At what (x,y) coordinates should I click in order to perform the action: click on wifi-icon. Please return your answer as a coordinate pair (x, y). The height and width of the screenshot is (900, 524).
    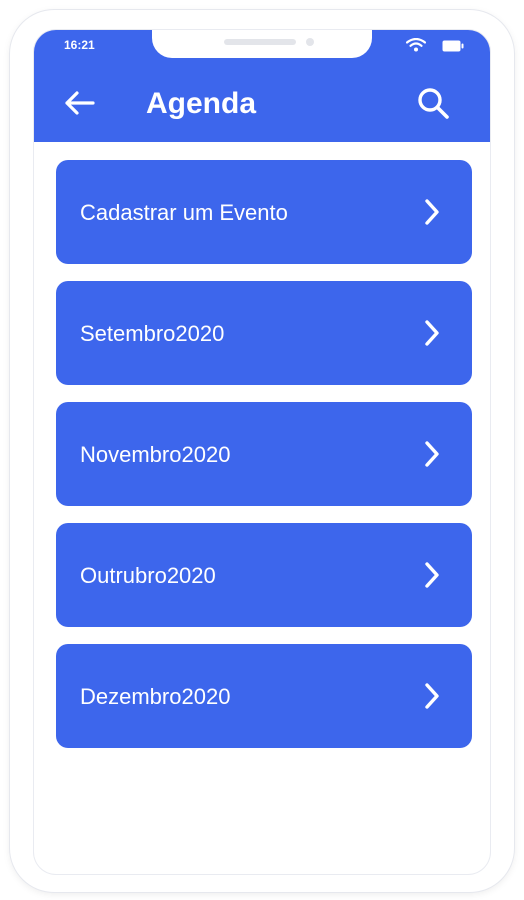
    Looking at the image, I should click on (416, 47).